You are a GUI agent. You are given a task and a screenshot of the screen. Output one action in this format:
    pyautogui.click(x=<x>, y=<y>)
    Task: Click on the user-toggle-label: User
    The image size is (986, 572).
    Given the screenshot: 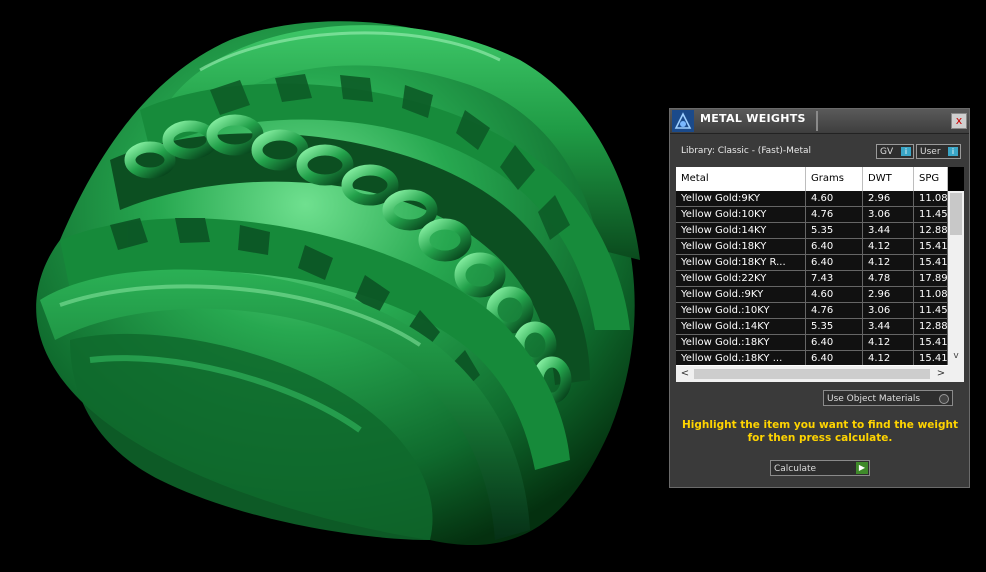 What is the action you would take?
    pyautogui.click(x=930, y=152)
    